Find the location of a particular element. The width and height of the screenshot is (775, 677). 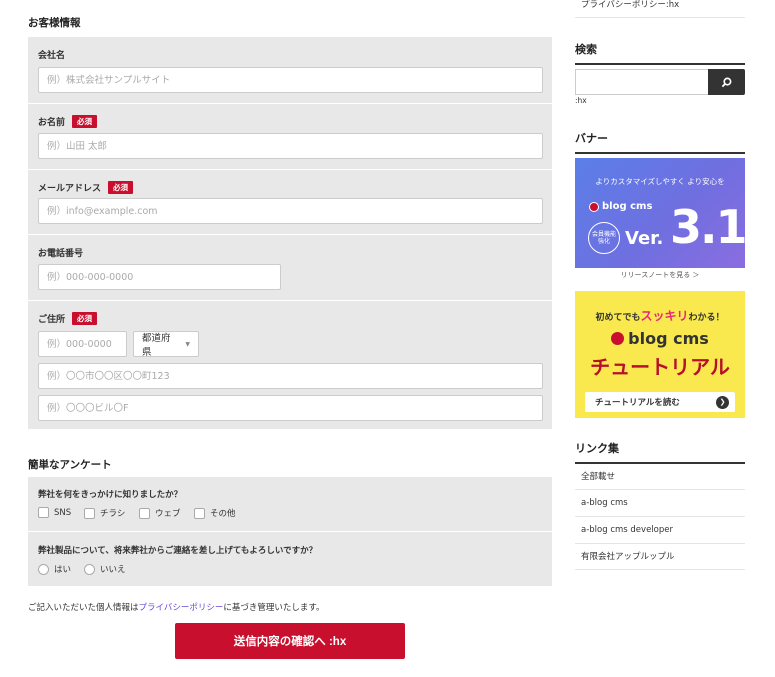

survey-q1-row: 弊社を何をきっかけに知りましたか？ SNS チラシ ウェブ その他 is located at coordinates (290, 504).